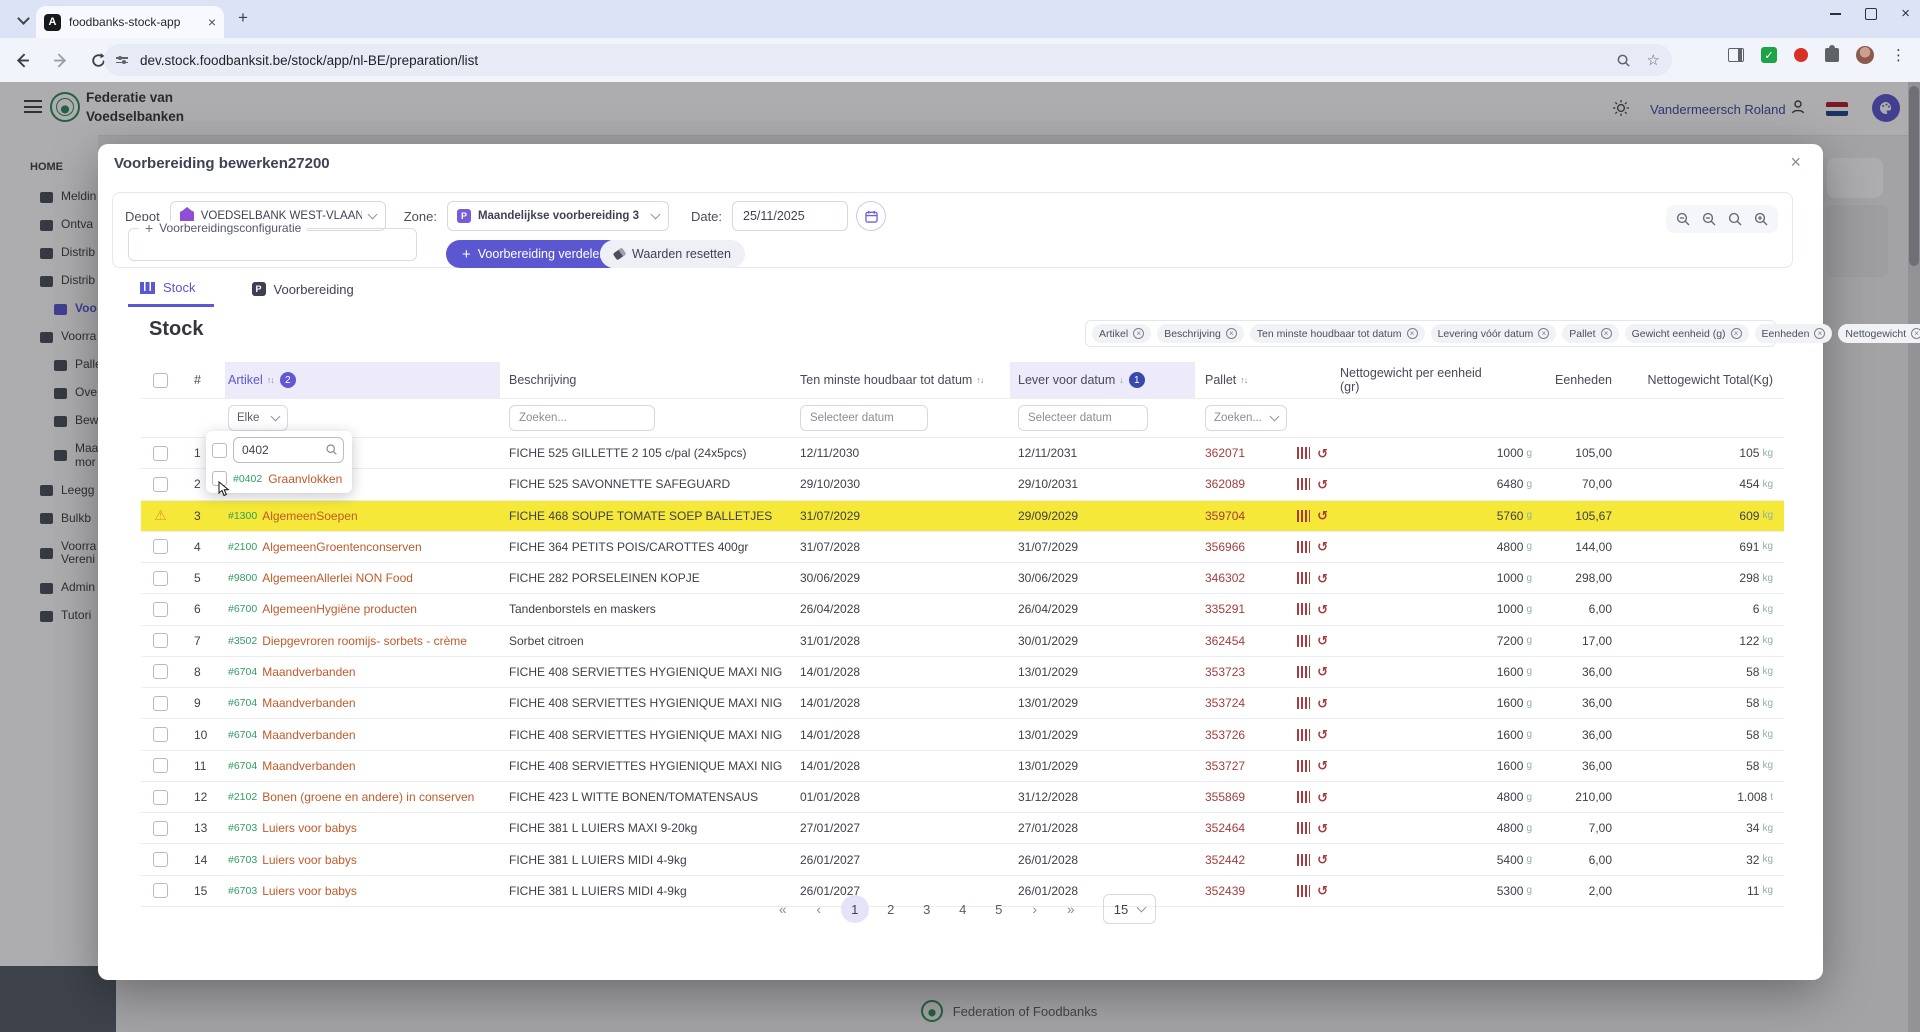  What do you see at coordinates (1225, 609) in the screenshot?
I see `pallet-number: 335291` at bounding box center [1225, 609].